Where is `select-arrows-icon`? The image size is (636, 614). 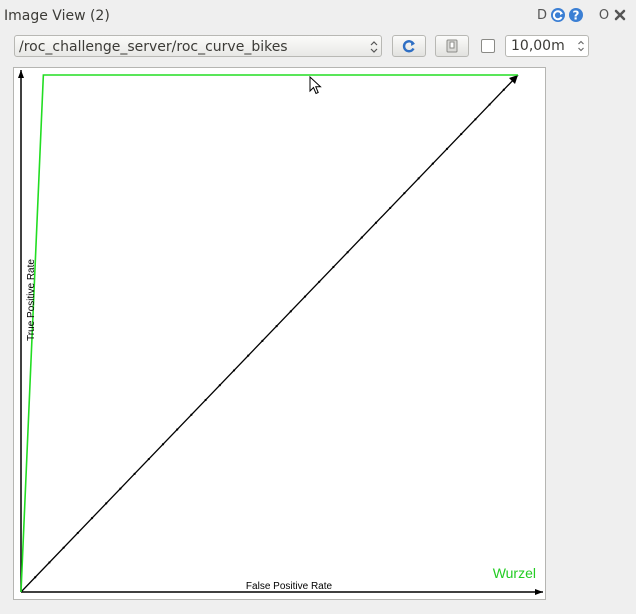
select-arrows-icon is located at coordinates (374, 47).